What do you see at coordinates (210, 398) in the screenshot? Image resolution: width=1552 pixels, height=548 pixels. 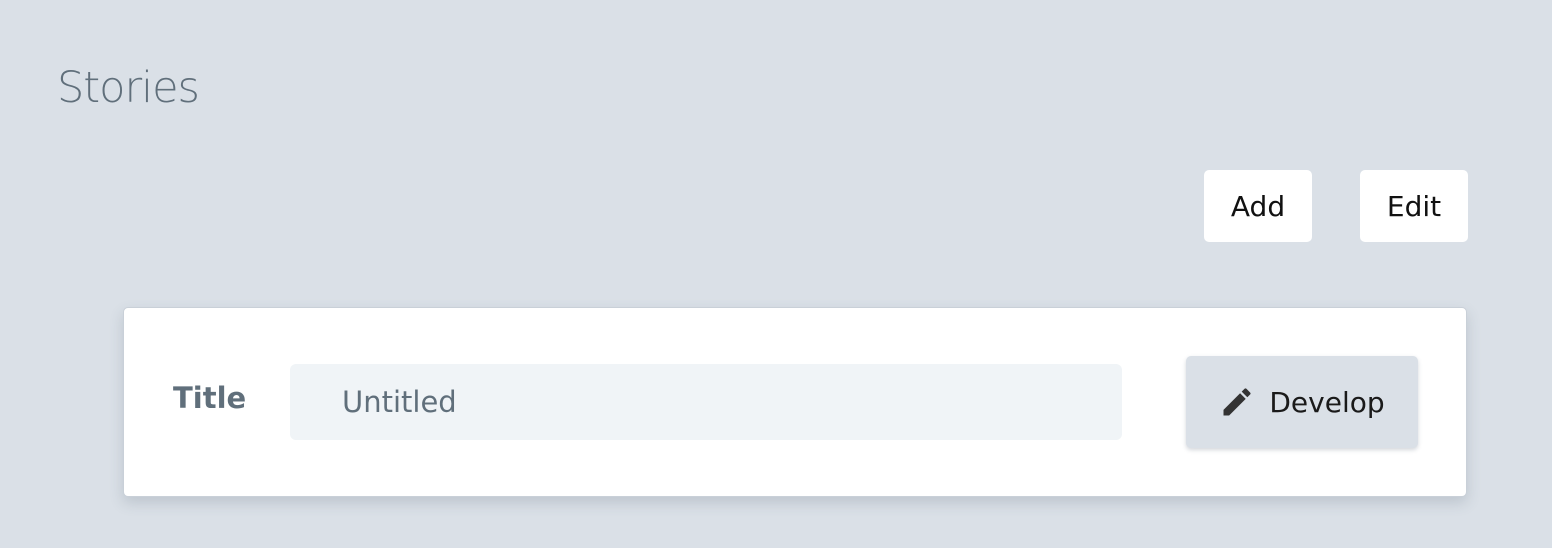 I see `title-label: Title` at bounding box center [210, 398].